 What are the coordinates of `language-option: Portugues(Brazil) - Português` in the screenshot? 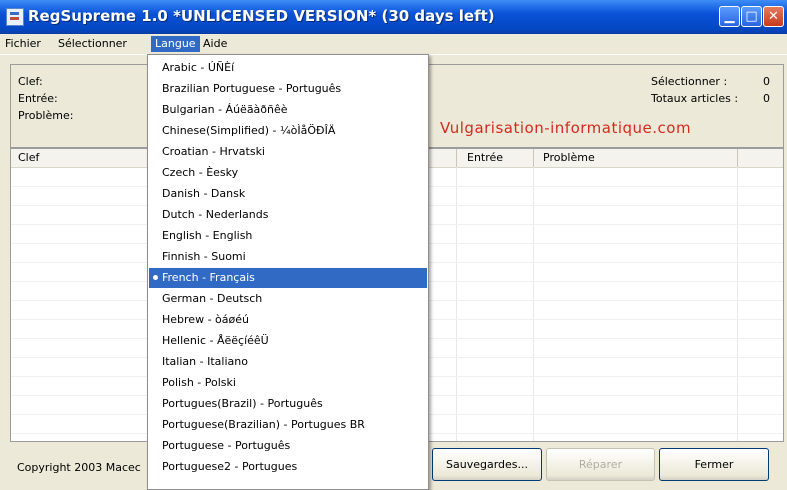 It's located at (288, 404).